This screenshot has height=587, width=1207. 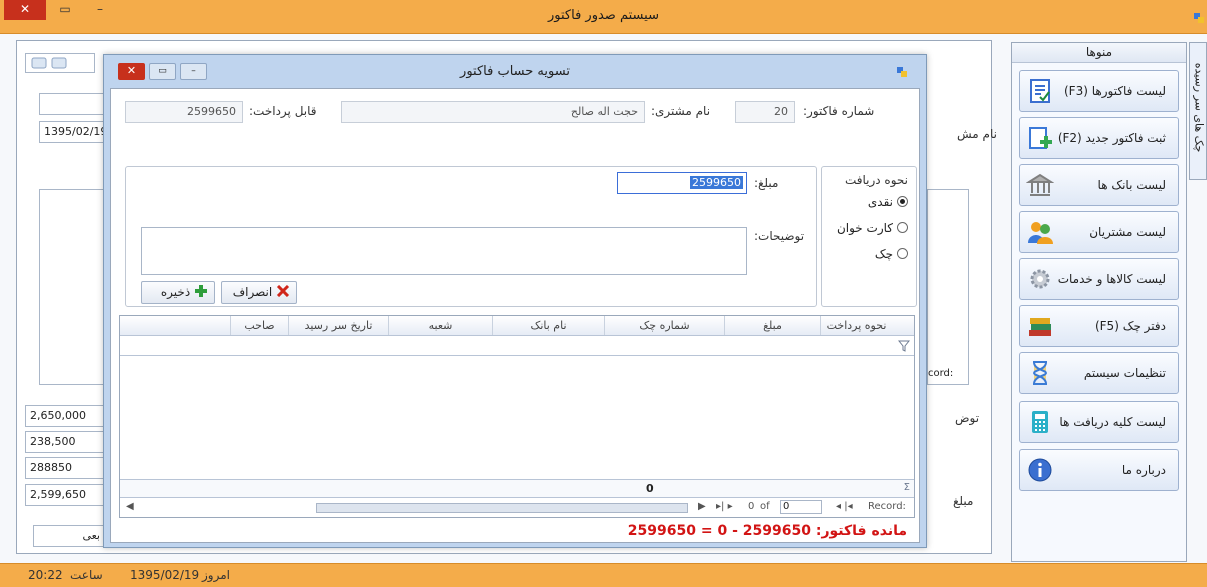 I want to click on status-time: 20:22, so click(x=45, y=575).